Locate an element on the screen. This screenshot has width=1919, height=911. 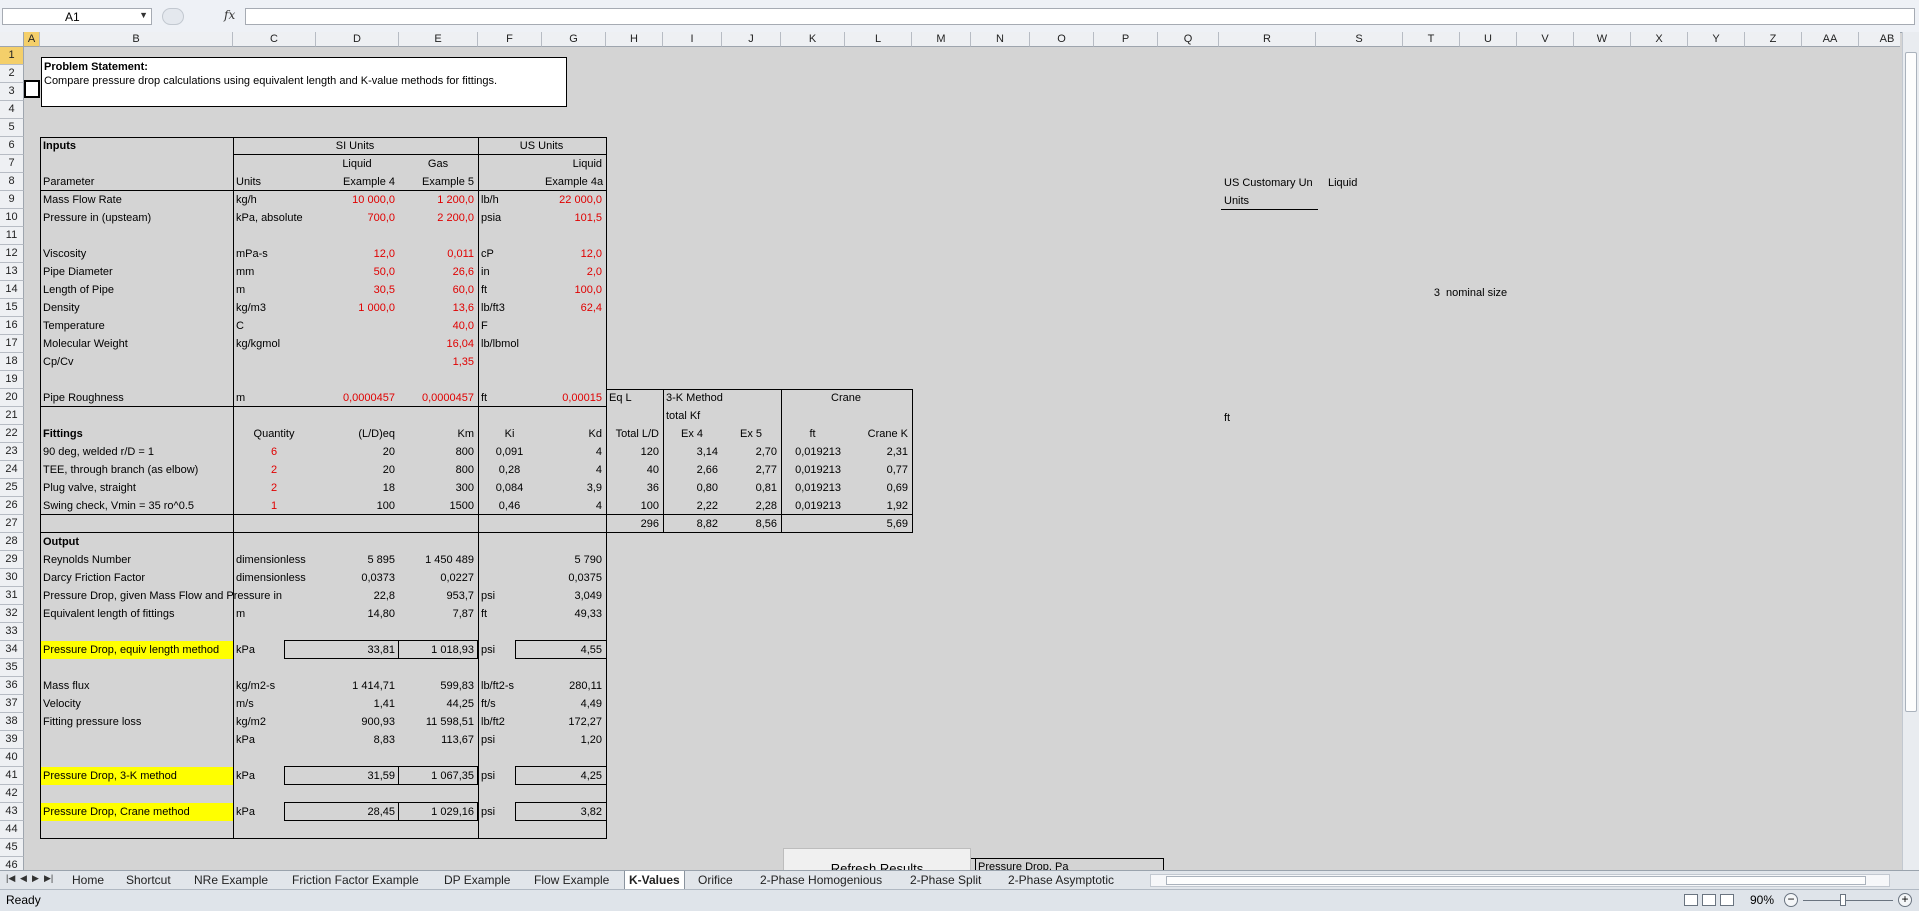
row-header: 25 is located at coordinates (12, 488).